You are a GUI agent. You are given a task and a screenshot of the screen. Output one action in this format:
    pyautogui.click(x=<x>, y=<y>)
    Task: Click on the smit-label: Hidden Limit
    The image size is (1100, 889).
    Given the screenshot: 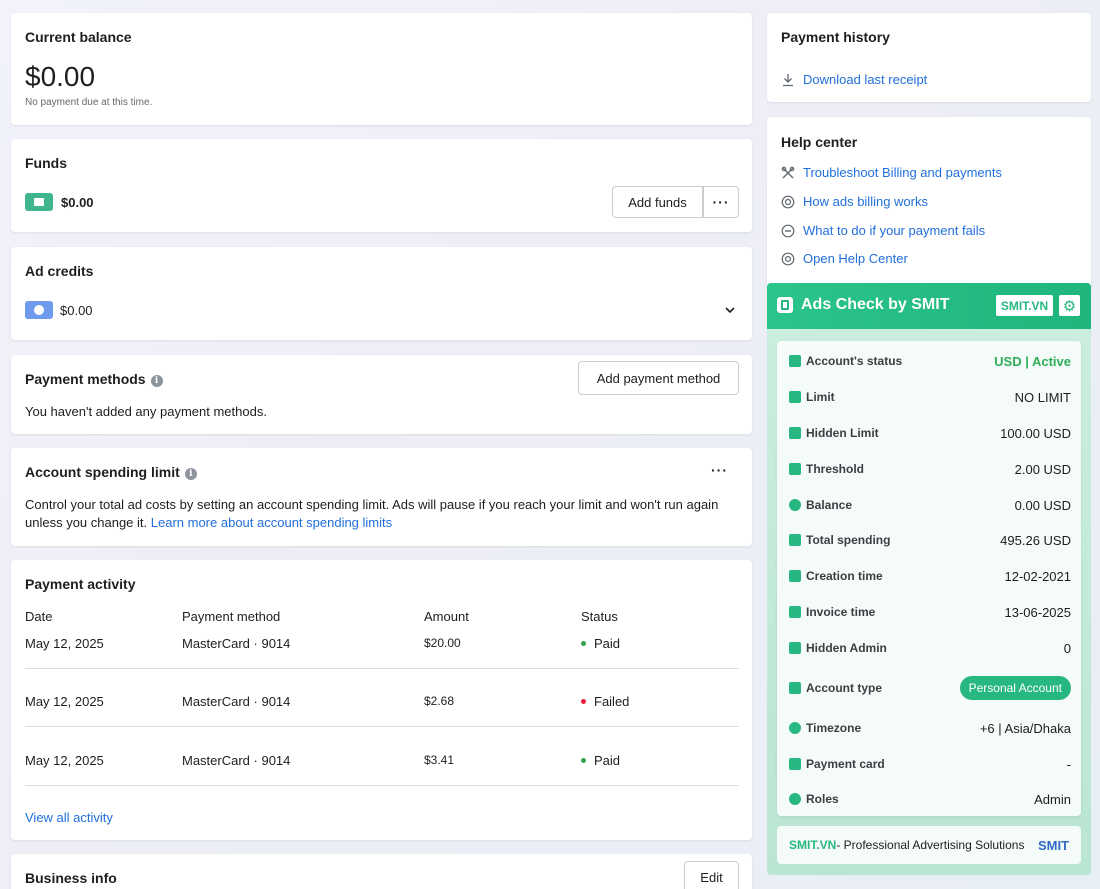 What is the action you would take?
    pyautogui.click(x=842, y=433)
    